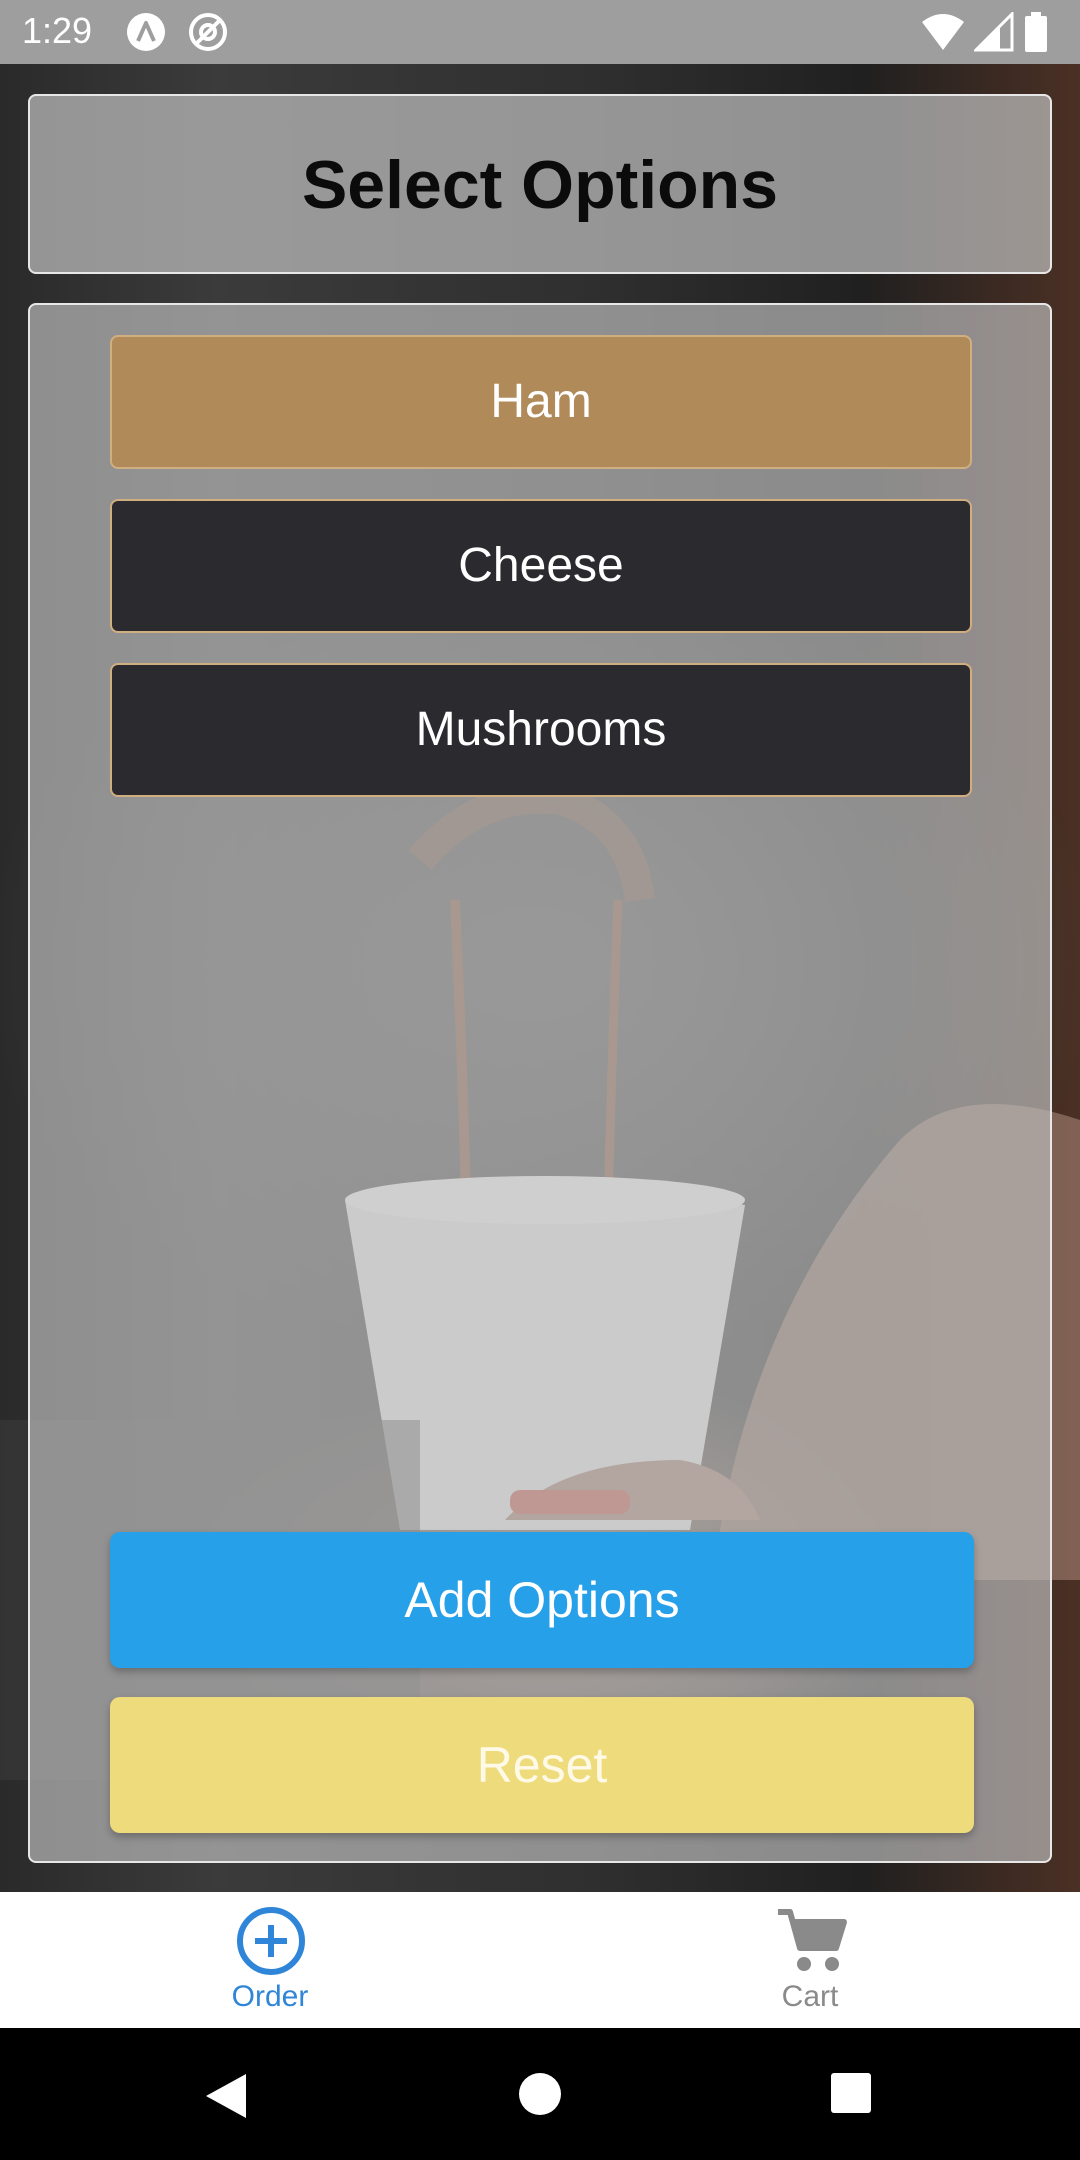  Describe the element at coordinates (810, 1996) in the screenshot. I see `tab-label-cart: Cart` at that location.